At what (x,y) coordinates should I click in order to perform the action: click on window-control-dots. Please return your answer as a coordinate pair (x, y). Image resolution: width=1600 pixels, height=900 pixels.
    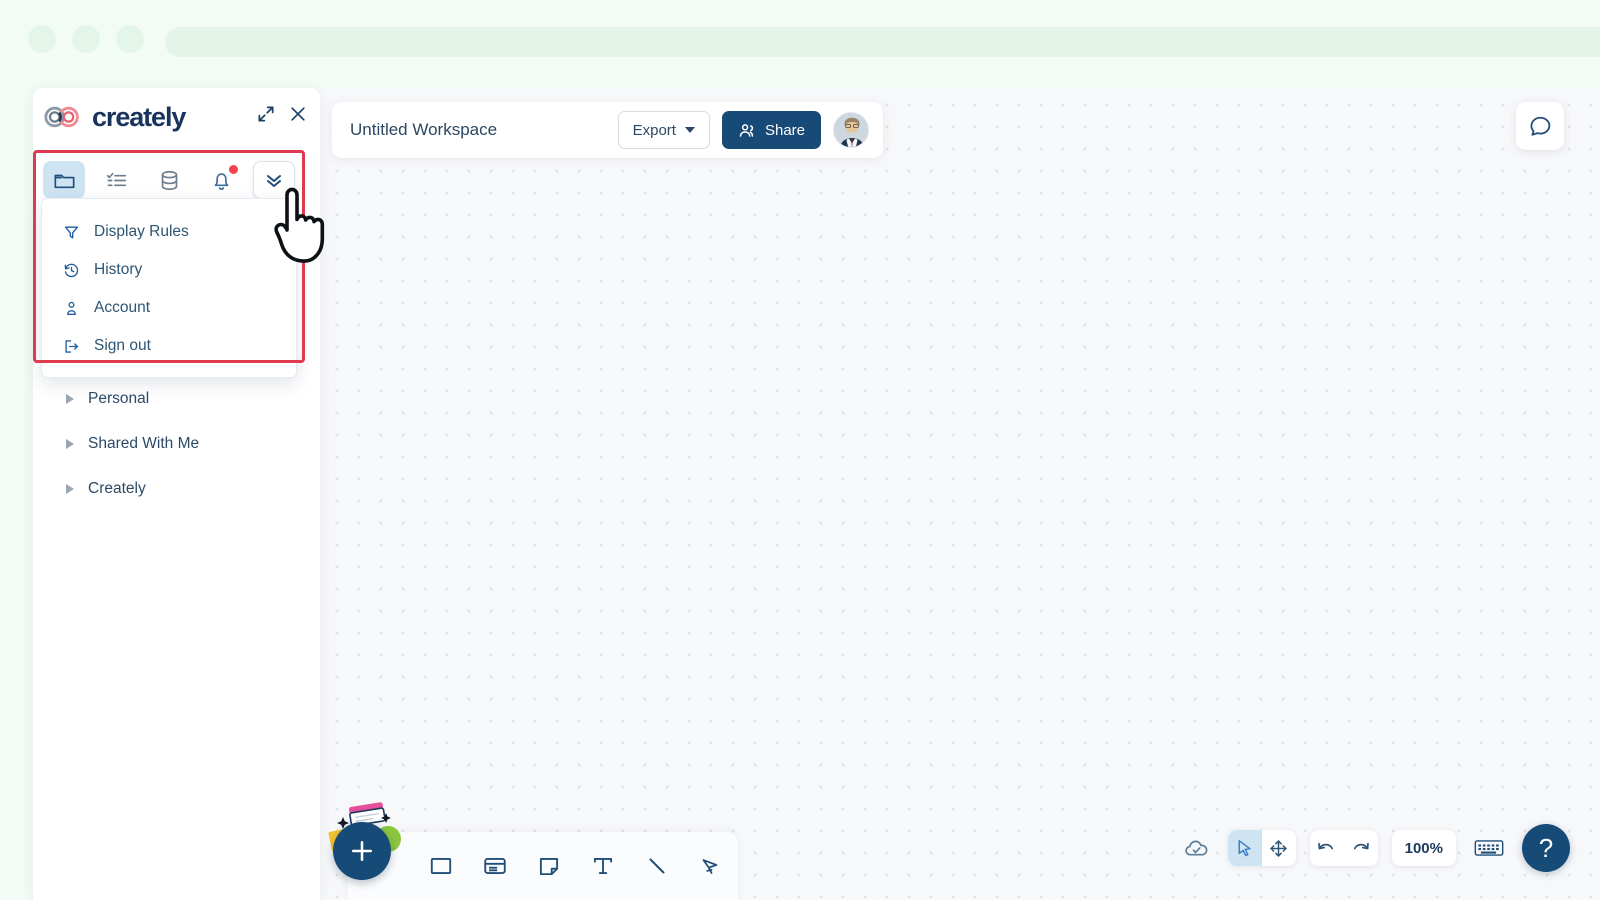
    Looking at the image, I should click on (86, 39).